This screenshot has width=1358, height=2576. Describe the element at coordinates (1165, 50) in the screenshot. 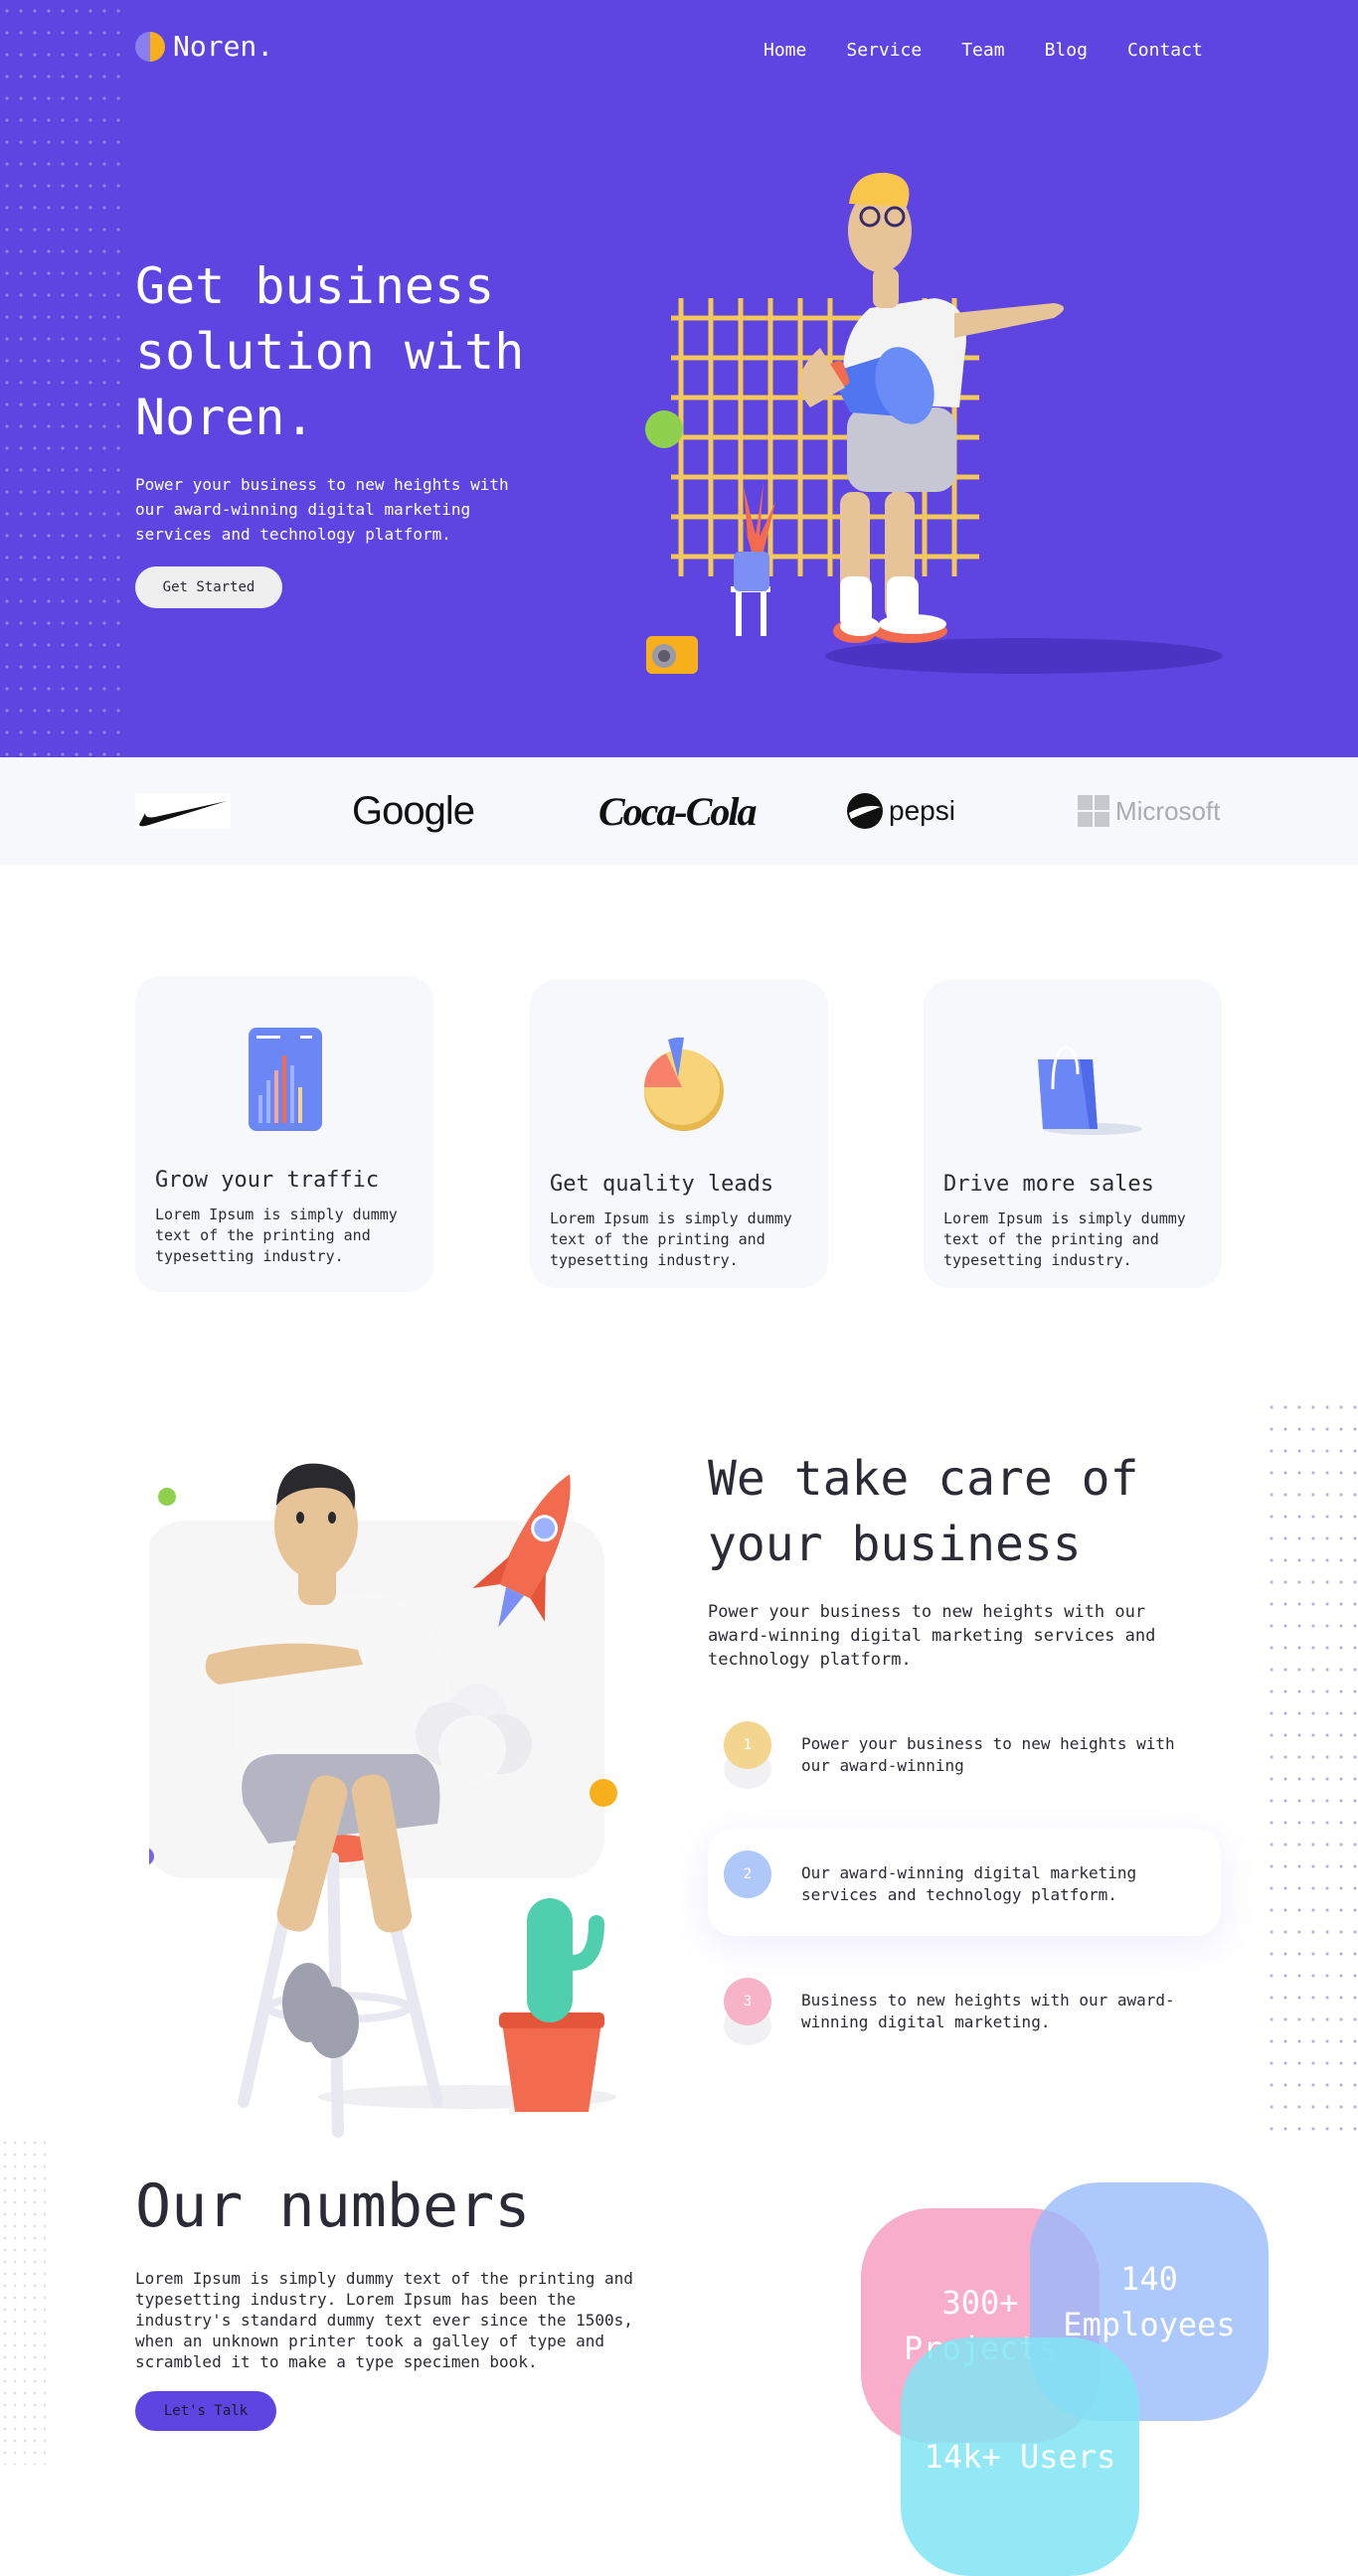

I see `nav-contact: Contact` at that location.